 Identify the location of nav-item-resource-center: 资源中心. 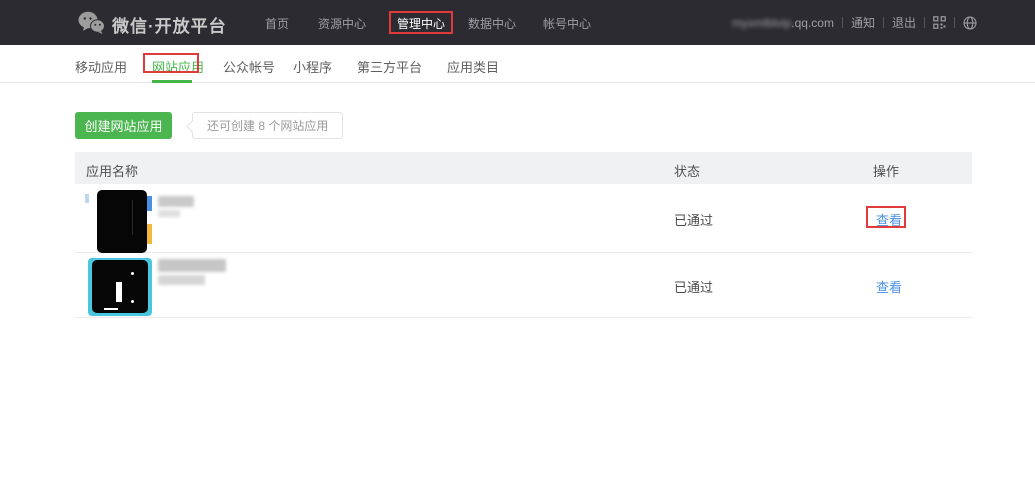
(342, 23).